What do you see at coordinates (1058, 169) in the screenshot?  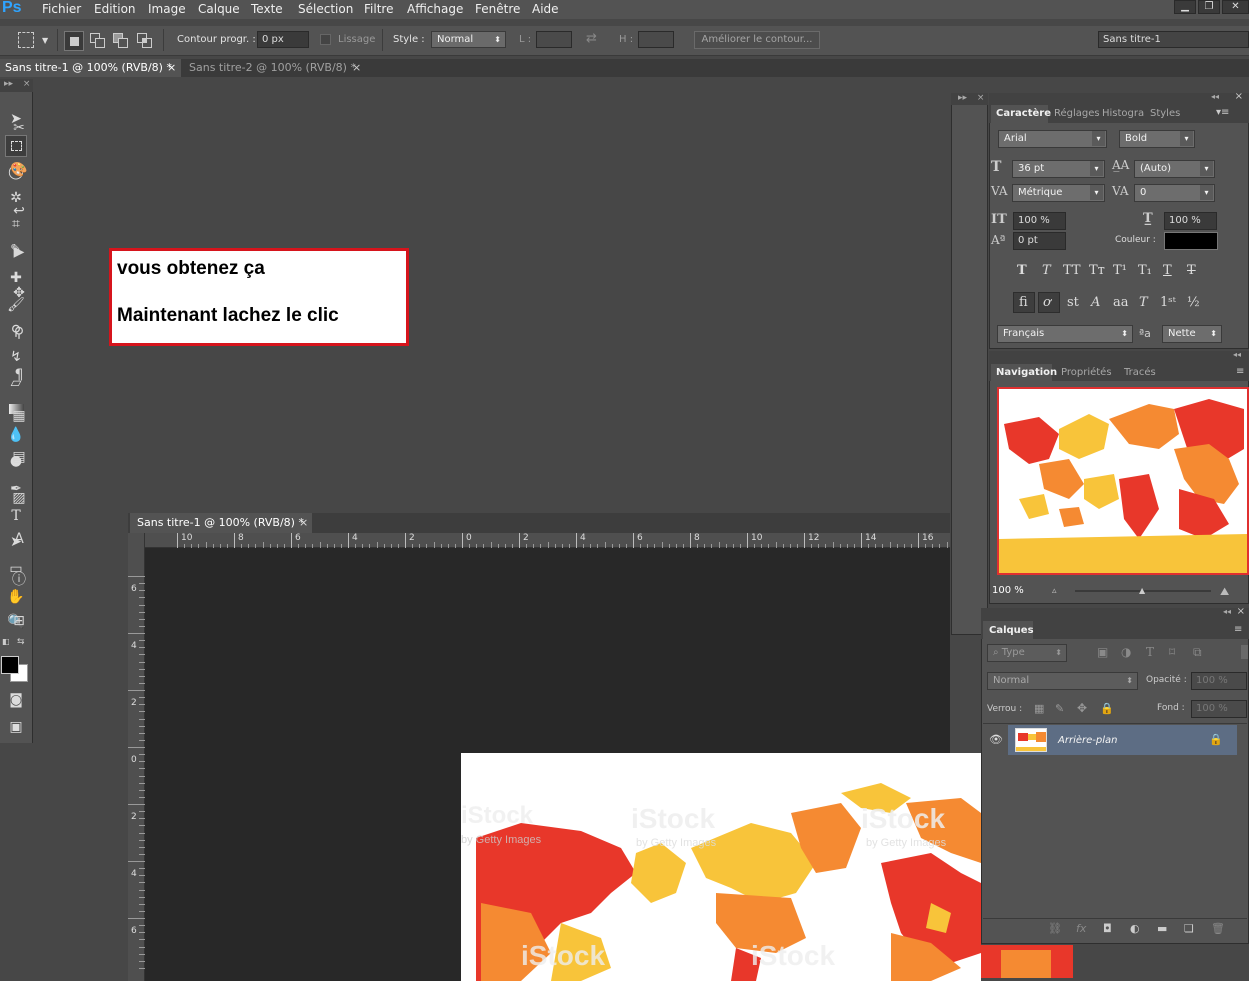 I see `font-size-select: 36 pt ▾` at bounding box center [1058, 169].